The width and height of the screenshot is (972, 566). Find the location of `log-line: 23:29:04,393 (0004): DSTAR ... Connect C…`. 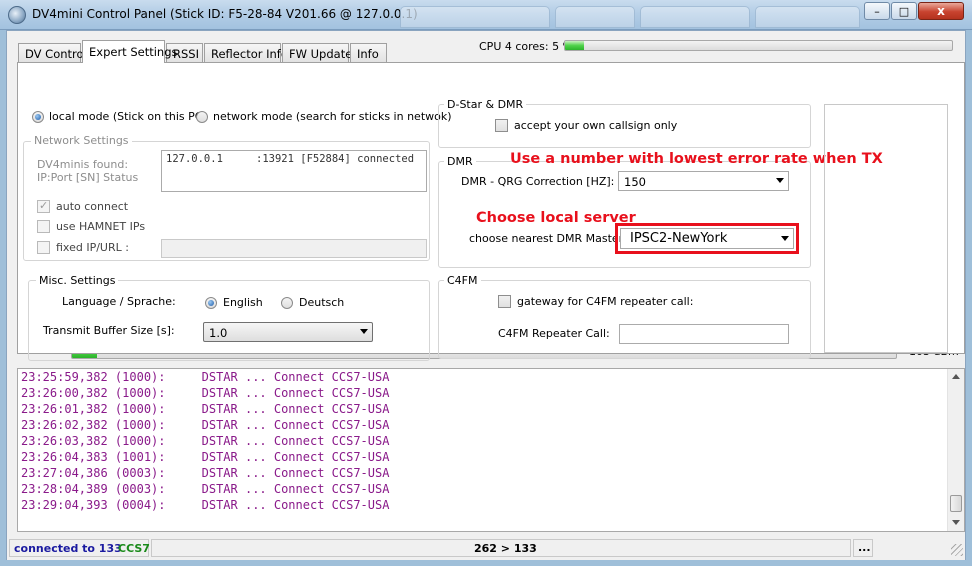

log-line: 23:29:04,393 (0004): DSTAR ... Connect C… is located at coordinates (205, 505).